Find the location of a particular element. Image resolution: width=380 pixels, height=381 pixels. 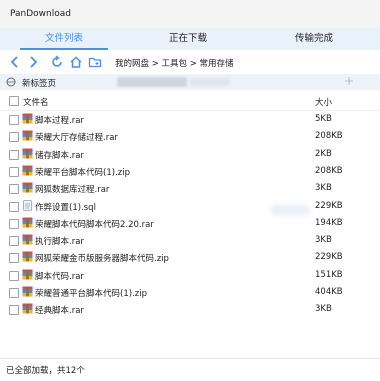

file-size: 404KB is located at coordinates (329, 292).